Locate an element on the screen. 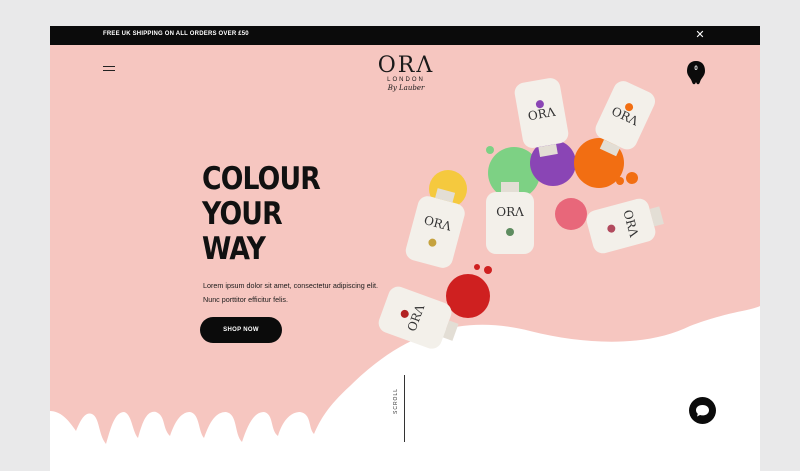 The width and height of the screenshot is (800, 471). hamburger-icon is located at coordinates (109, 70).